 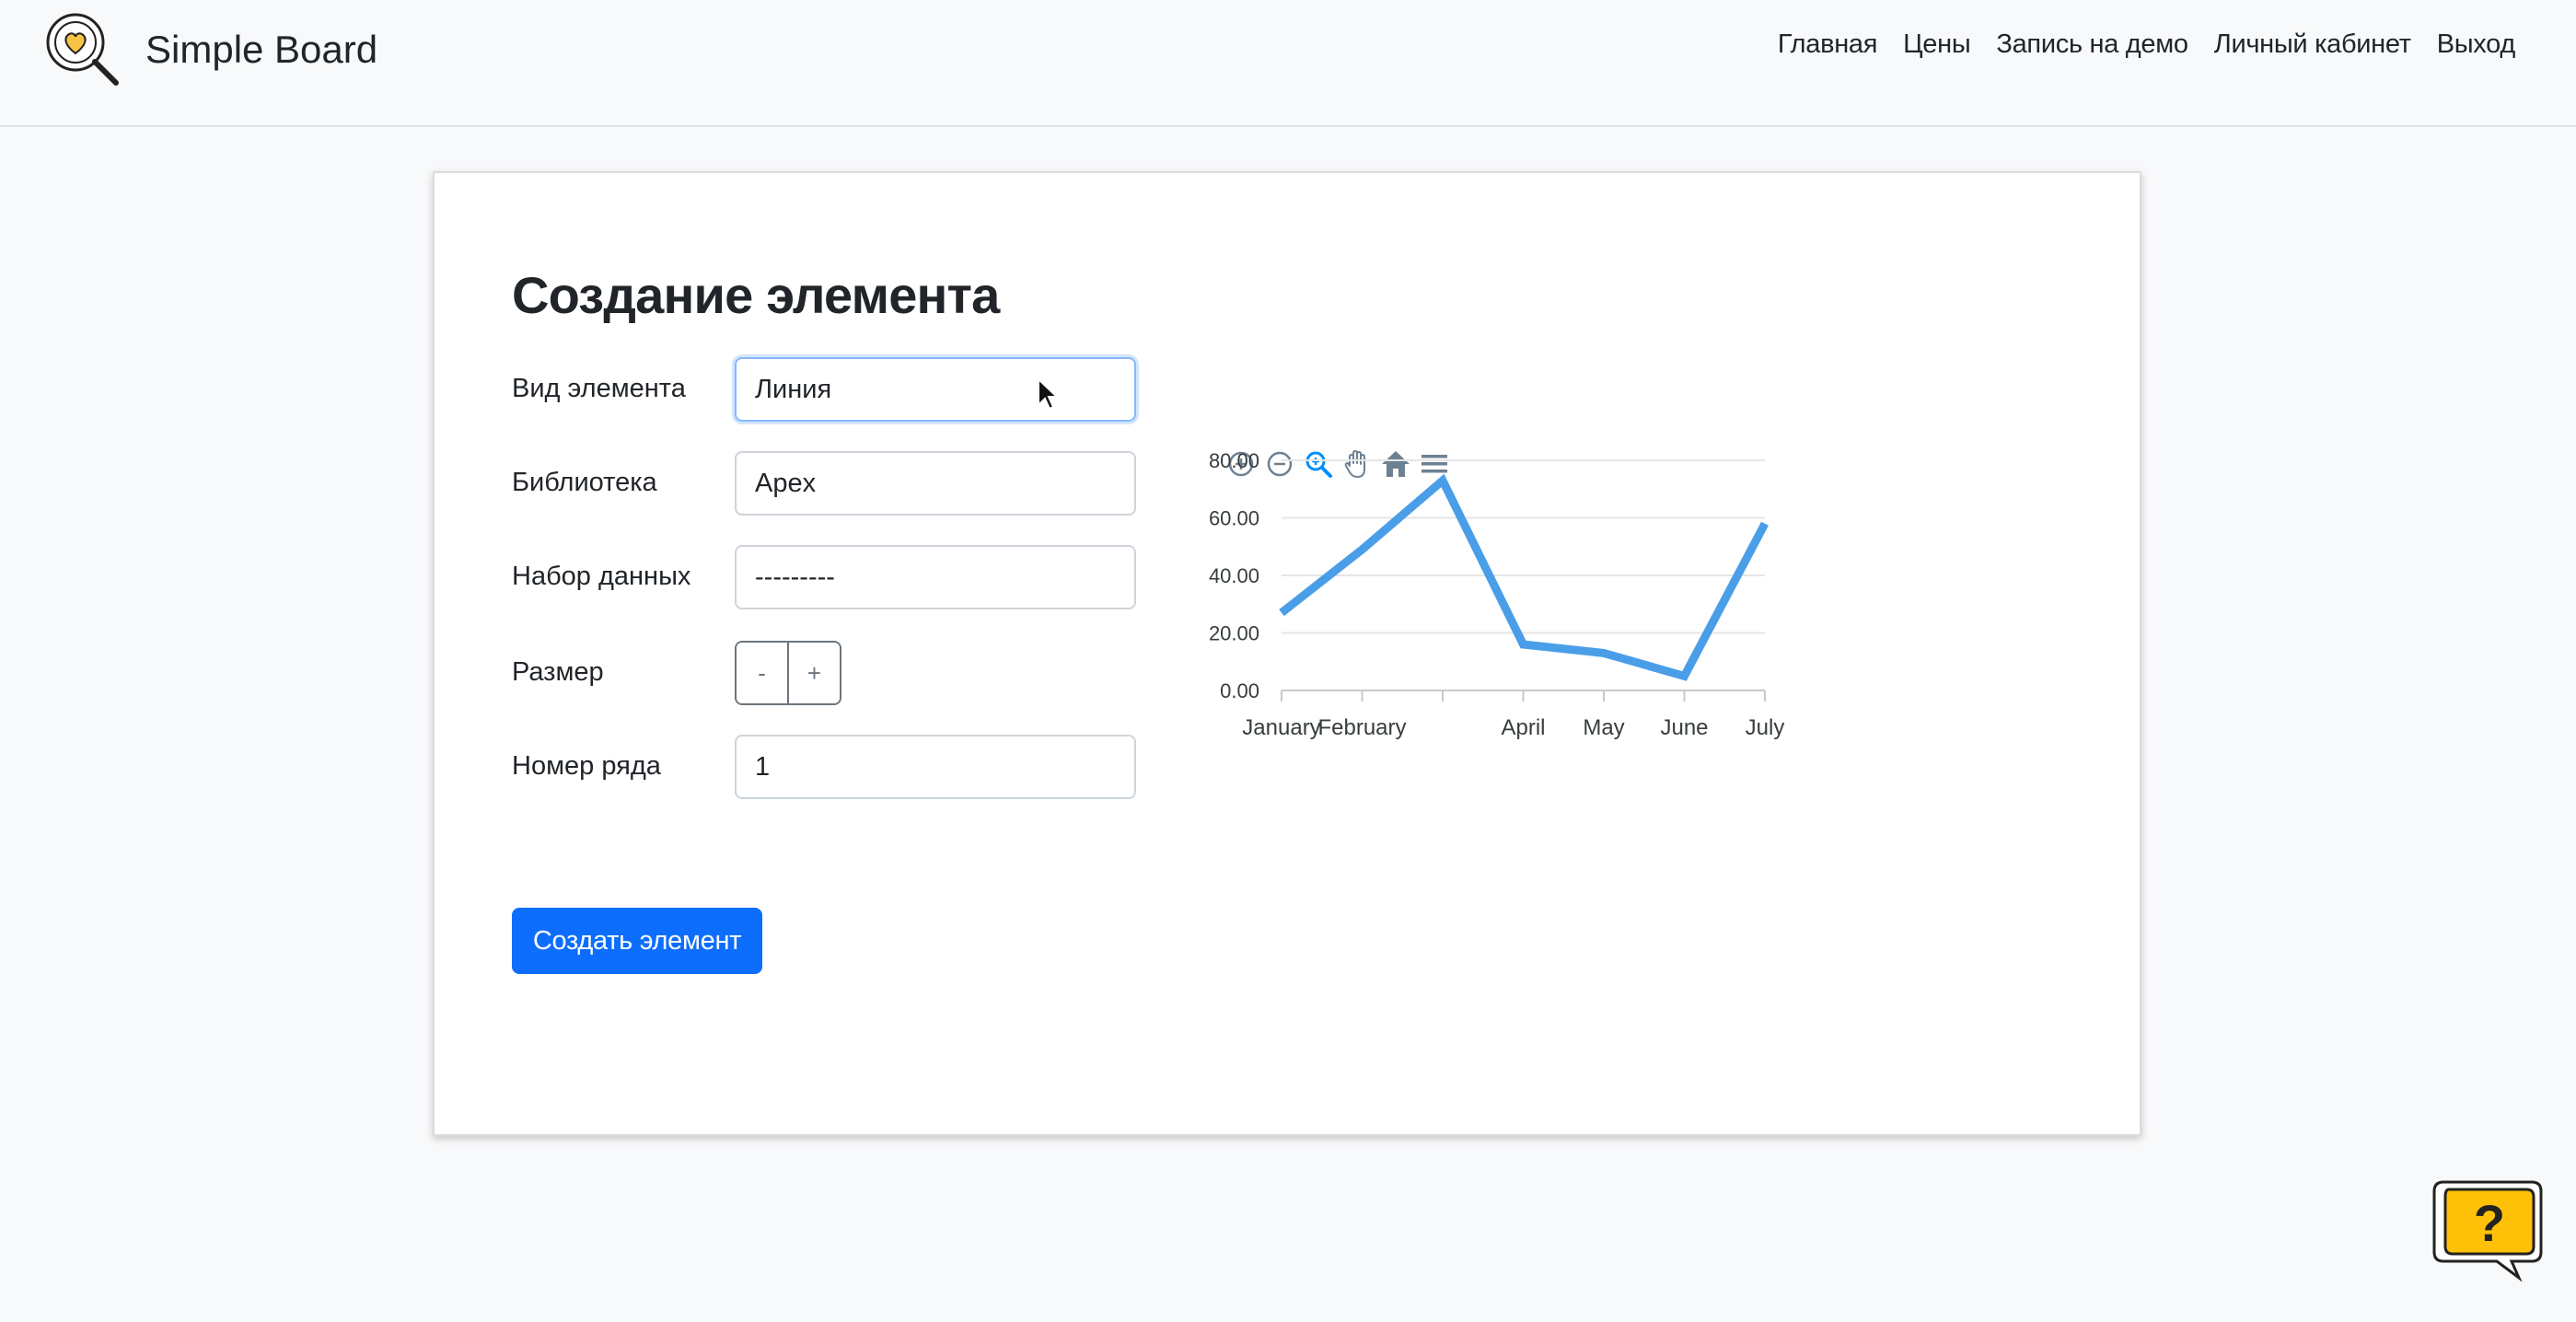 I want to click on nav-link-demo: Запись на демо, so click(x=2092, y=44).